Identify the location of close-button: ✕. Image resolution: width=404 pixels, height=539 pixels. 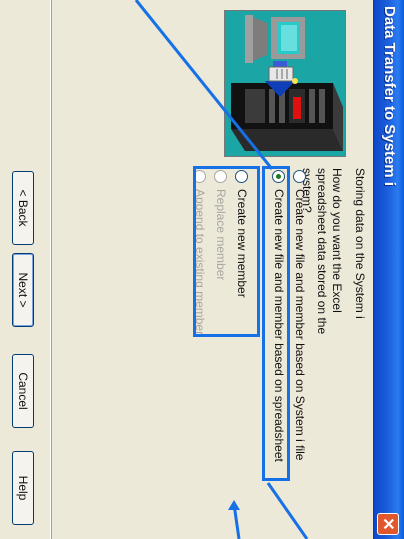
(388, 524).